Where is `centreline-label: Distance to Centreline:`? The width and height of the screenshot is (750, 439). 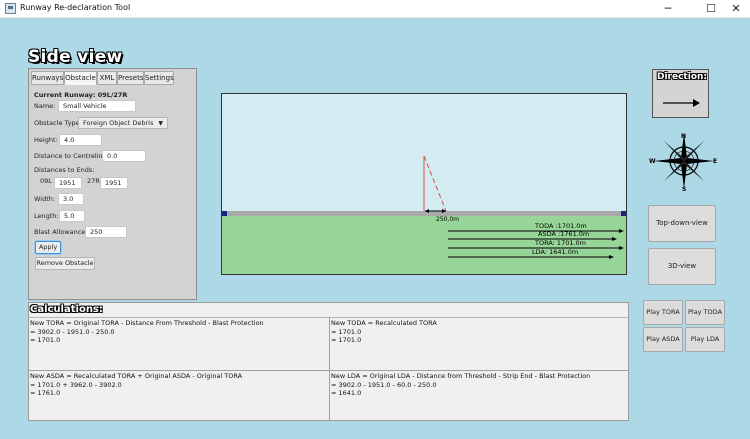 centreline-label: Distance to Centreline: is located at coordinates (71, 156).